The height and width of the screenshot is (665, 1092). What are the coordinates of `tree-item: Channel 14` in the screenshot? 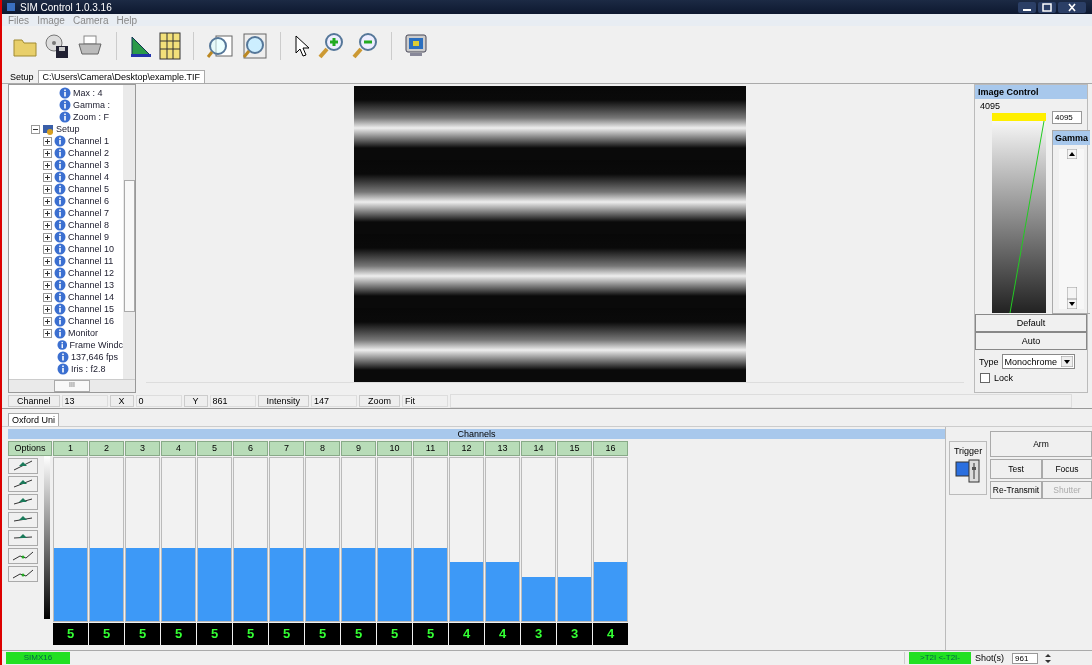 It's located at (91, 297).